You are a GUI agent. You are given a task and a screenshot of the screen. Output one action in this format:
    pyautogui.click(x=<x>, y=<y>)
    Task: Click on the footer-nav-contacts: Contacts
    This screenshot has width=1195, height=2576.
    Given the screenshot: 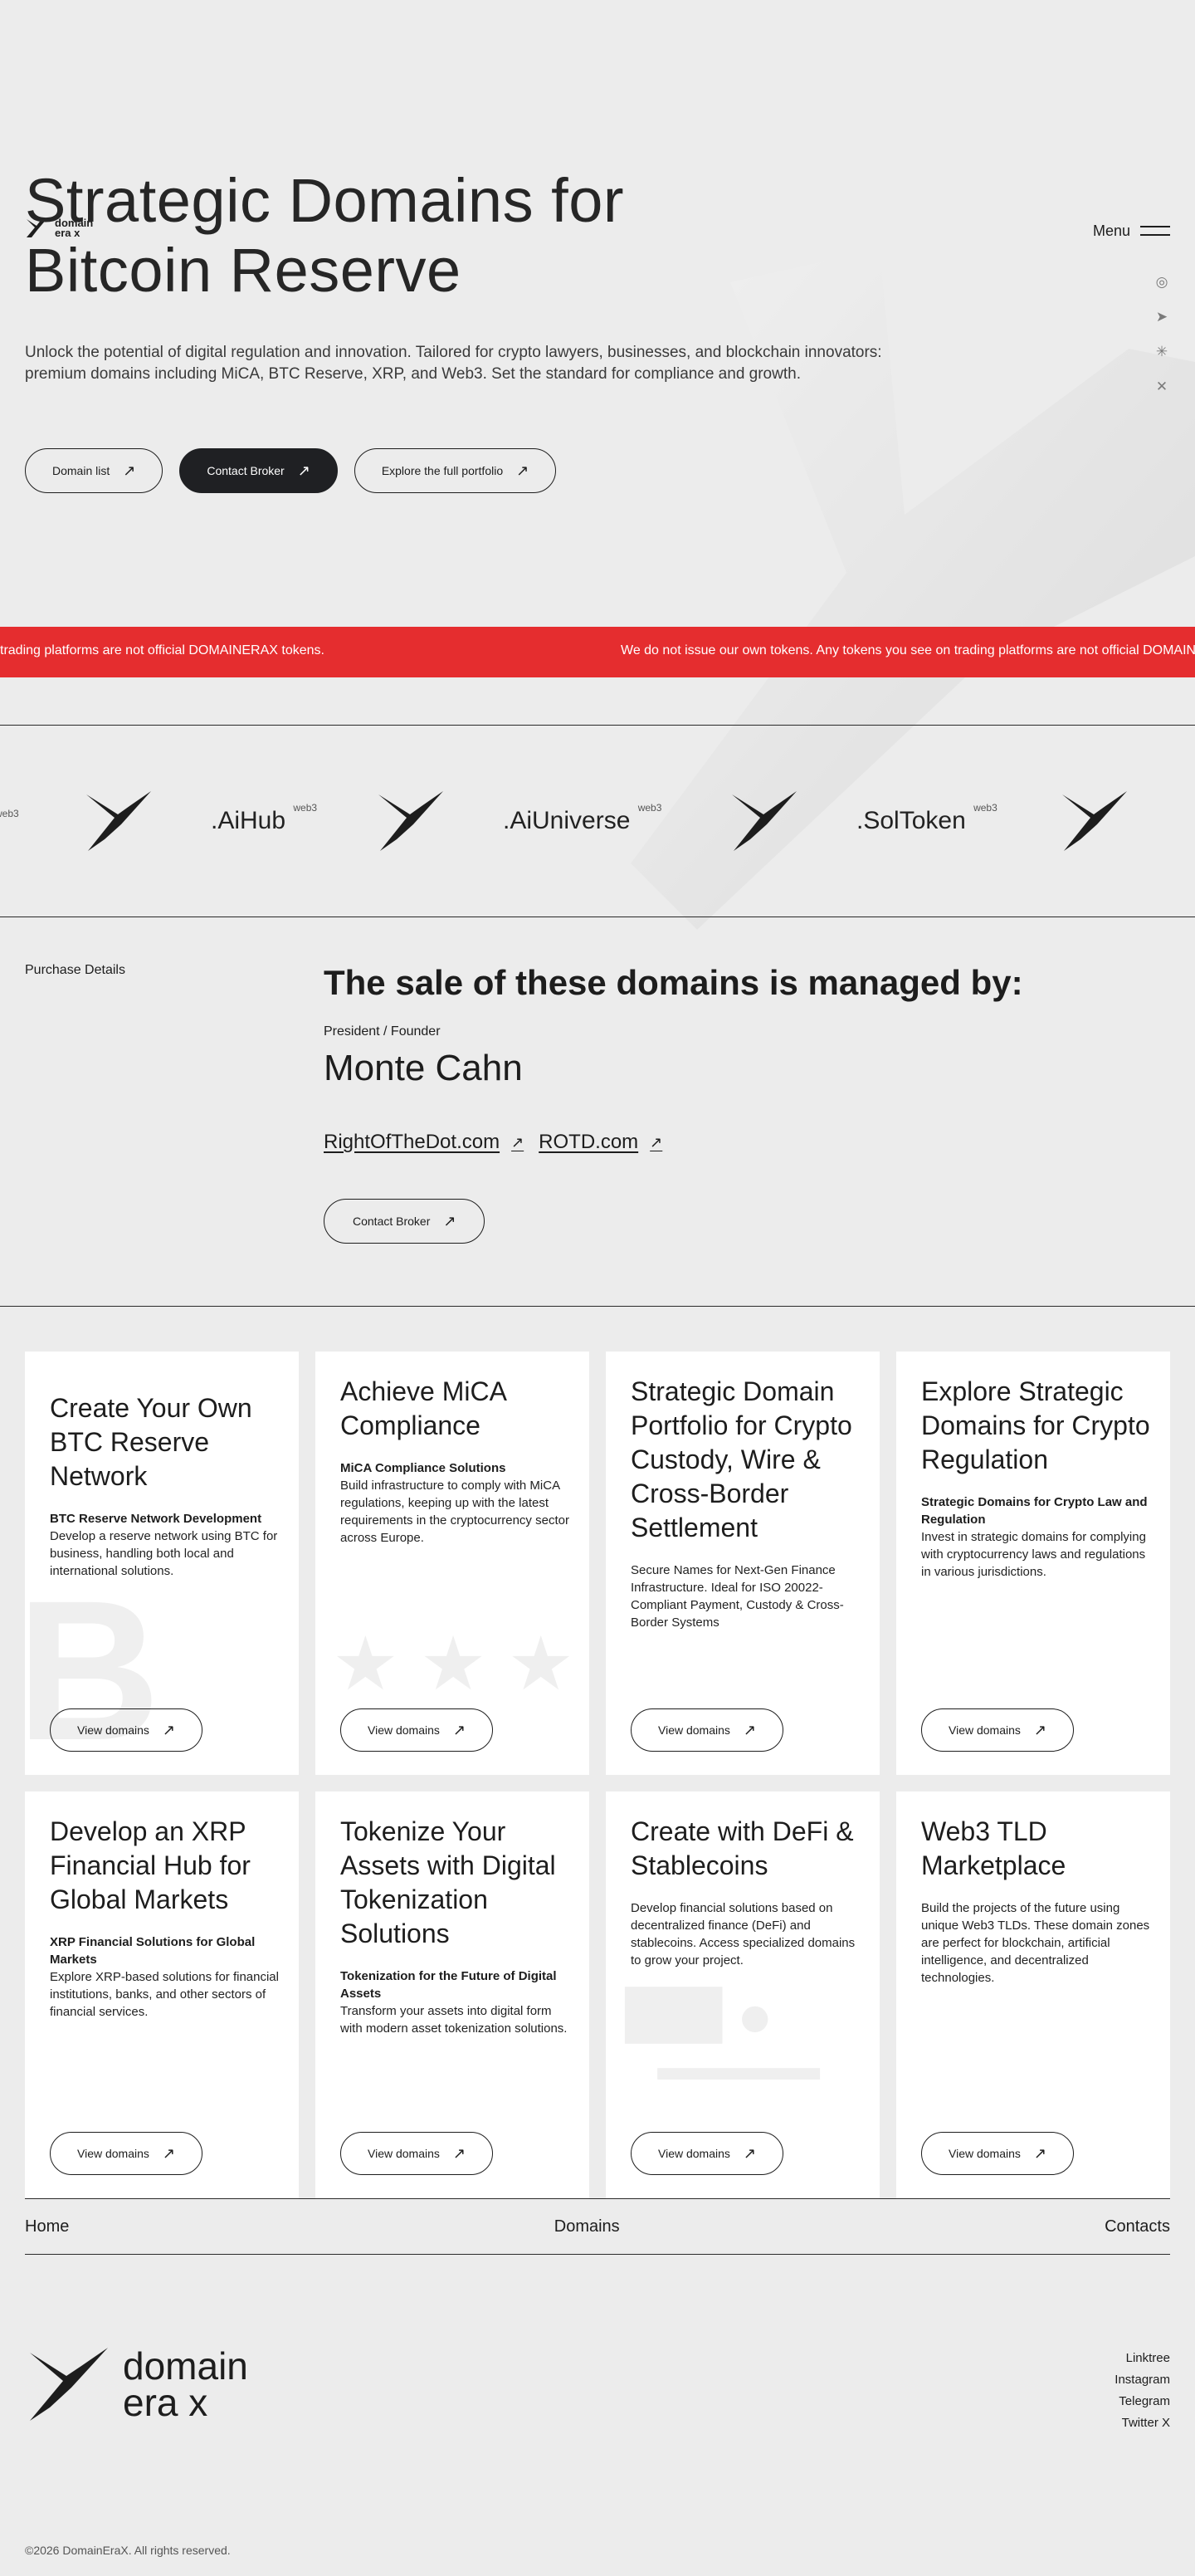 What is the action you would take?
    pyautogui.click(x=1138, y=2226)
    